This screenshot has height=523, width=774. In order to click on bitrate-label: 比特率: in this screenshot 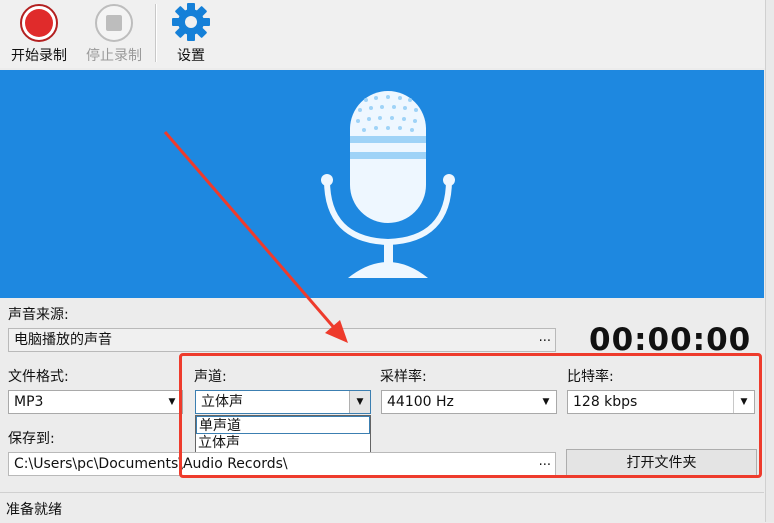, I will do `click(590, 377)`.